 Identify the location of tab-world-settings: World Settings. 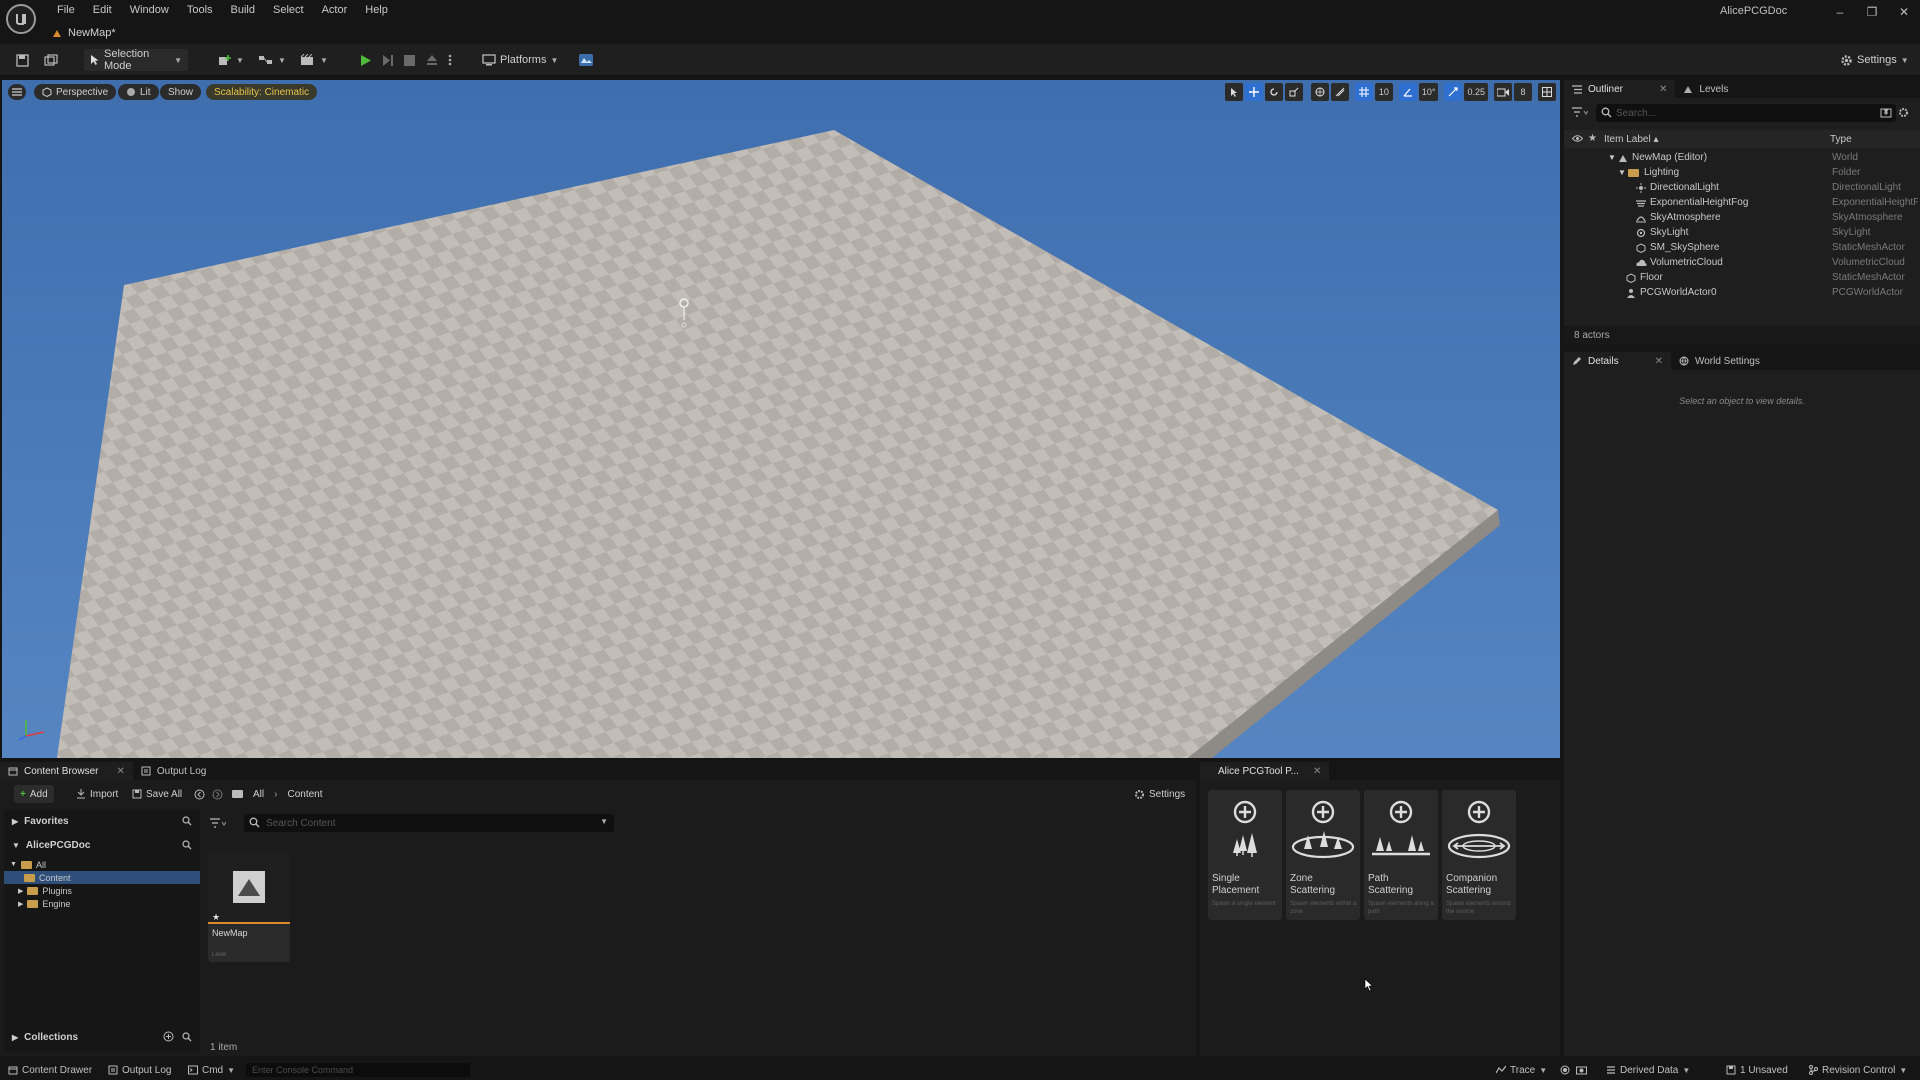
(1719, 361).